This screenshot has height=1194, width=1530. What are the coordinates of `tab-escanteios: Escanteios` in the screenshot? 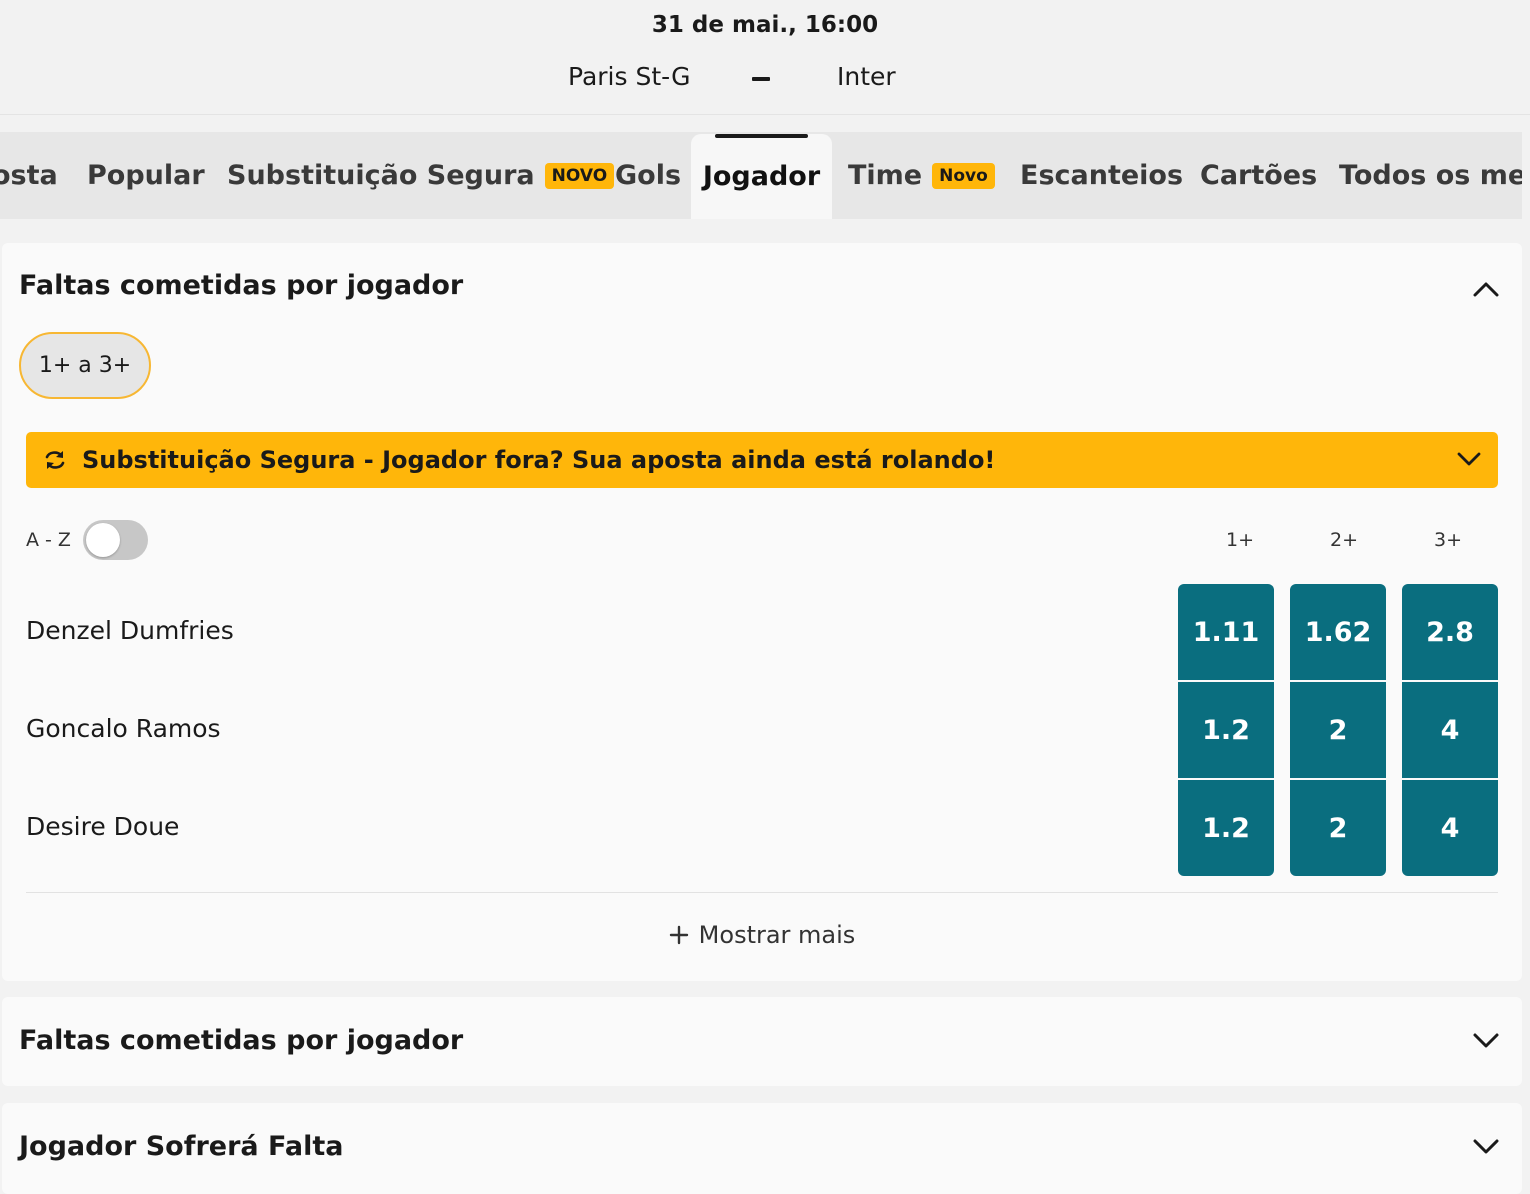 It's located at (1101, 175).